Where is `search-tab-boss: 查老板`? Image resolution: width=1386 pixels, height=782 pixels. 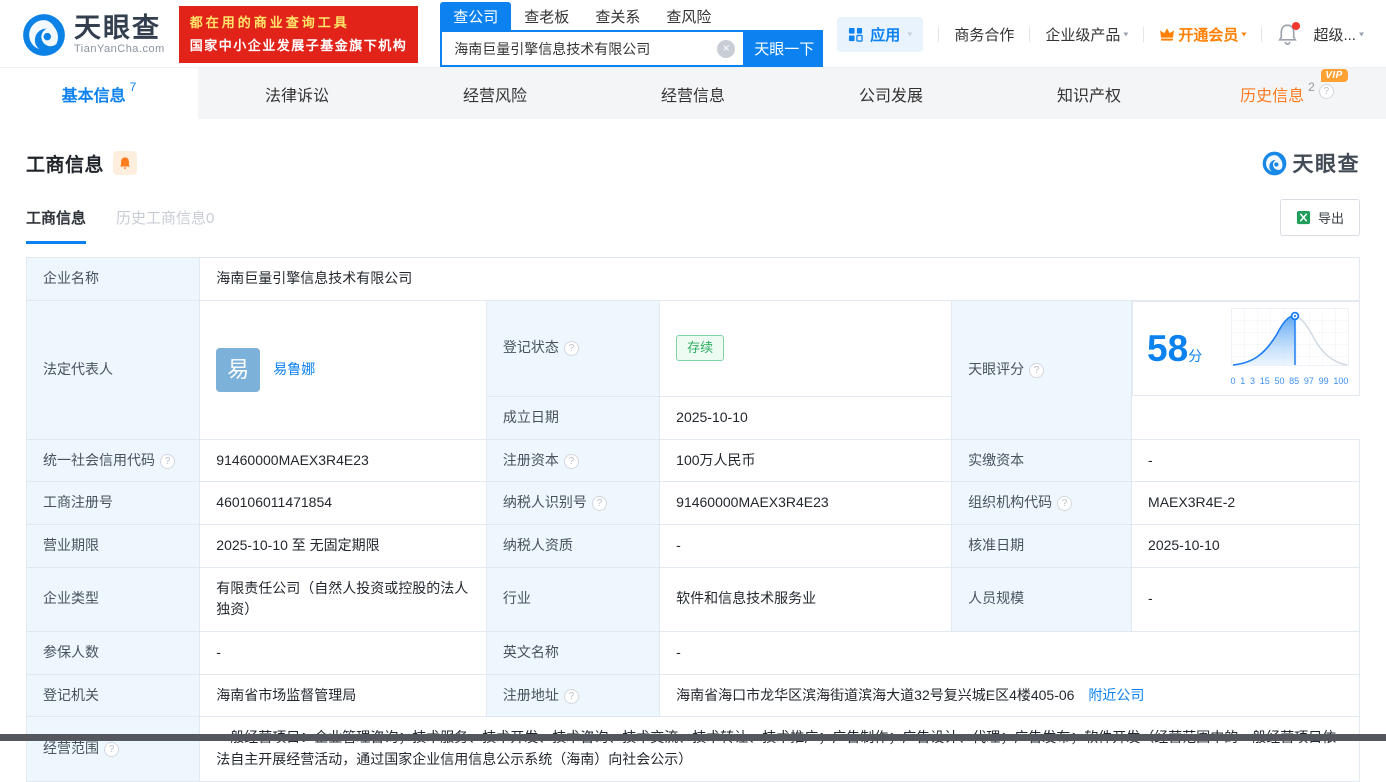
search-tab-boss: 查老板 is located at coordinates (546, 16).